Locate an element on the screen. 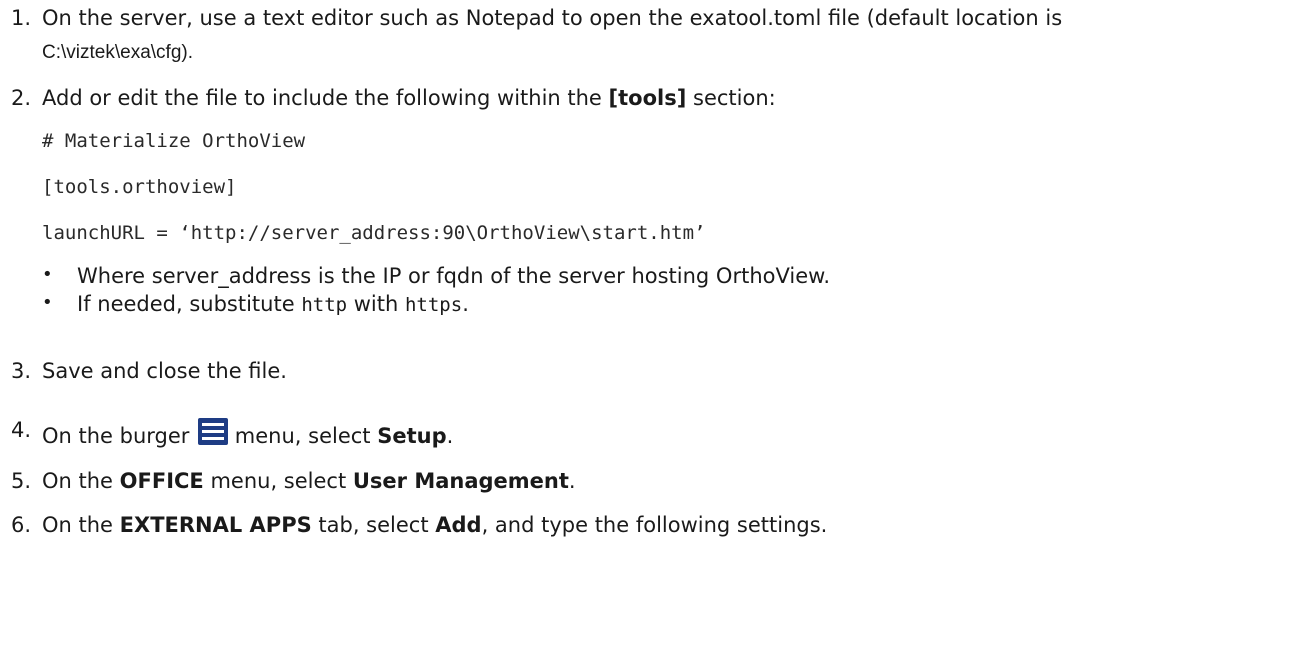 The image size is (1303, 647). inline-code-https: https is located at coordinates (433, 305).